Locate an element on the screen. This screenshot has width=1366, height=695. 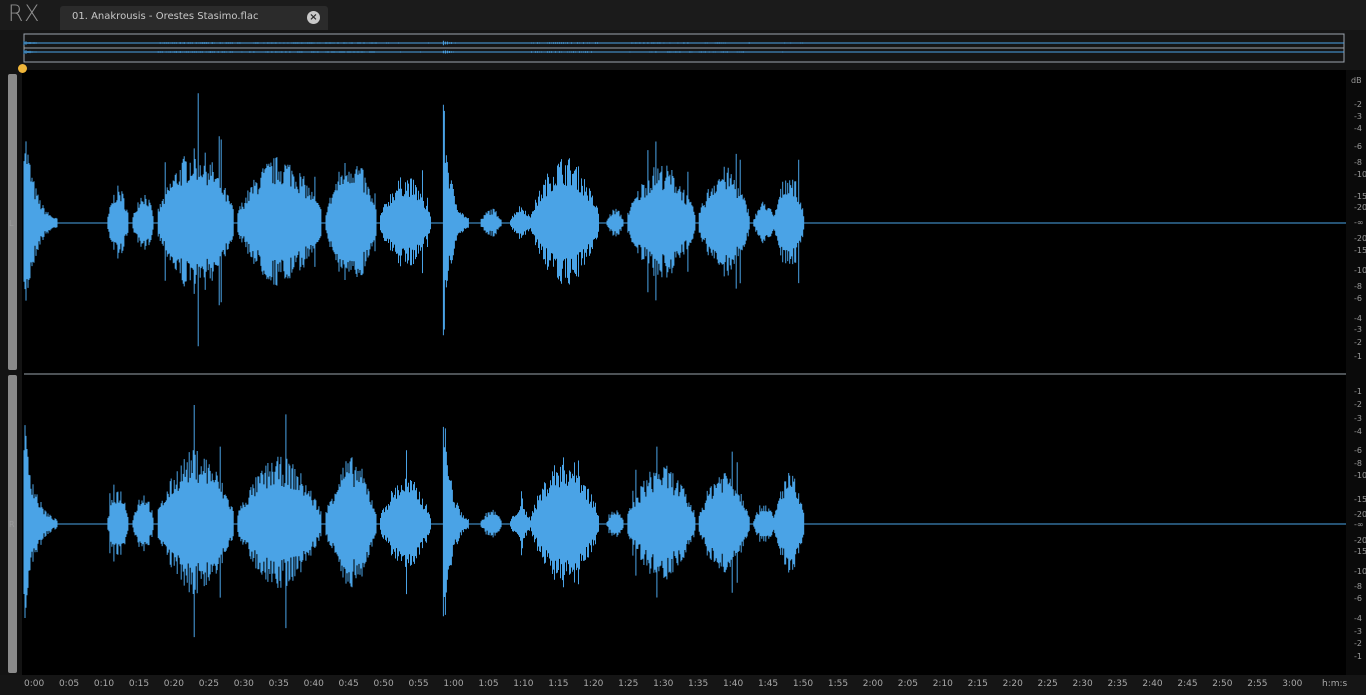
overview-right is located at coordinates (683, 52).